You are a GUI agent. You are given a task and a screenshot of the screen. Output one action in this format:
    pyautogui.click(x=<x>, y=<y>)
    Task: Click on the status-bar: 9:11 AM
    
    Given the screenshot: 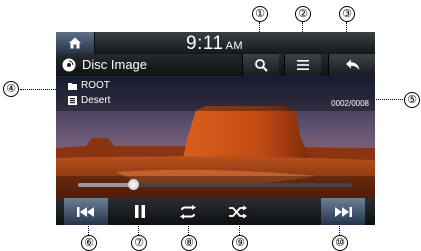 What is the action you would take?
    pyautogui.click(x=215, y=43)
    